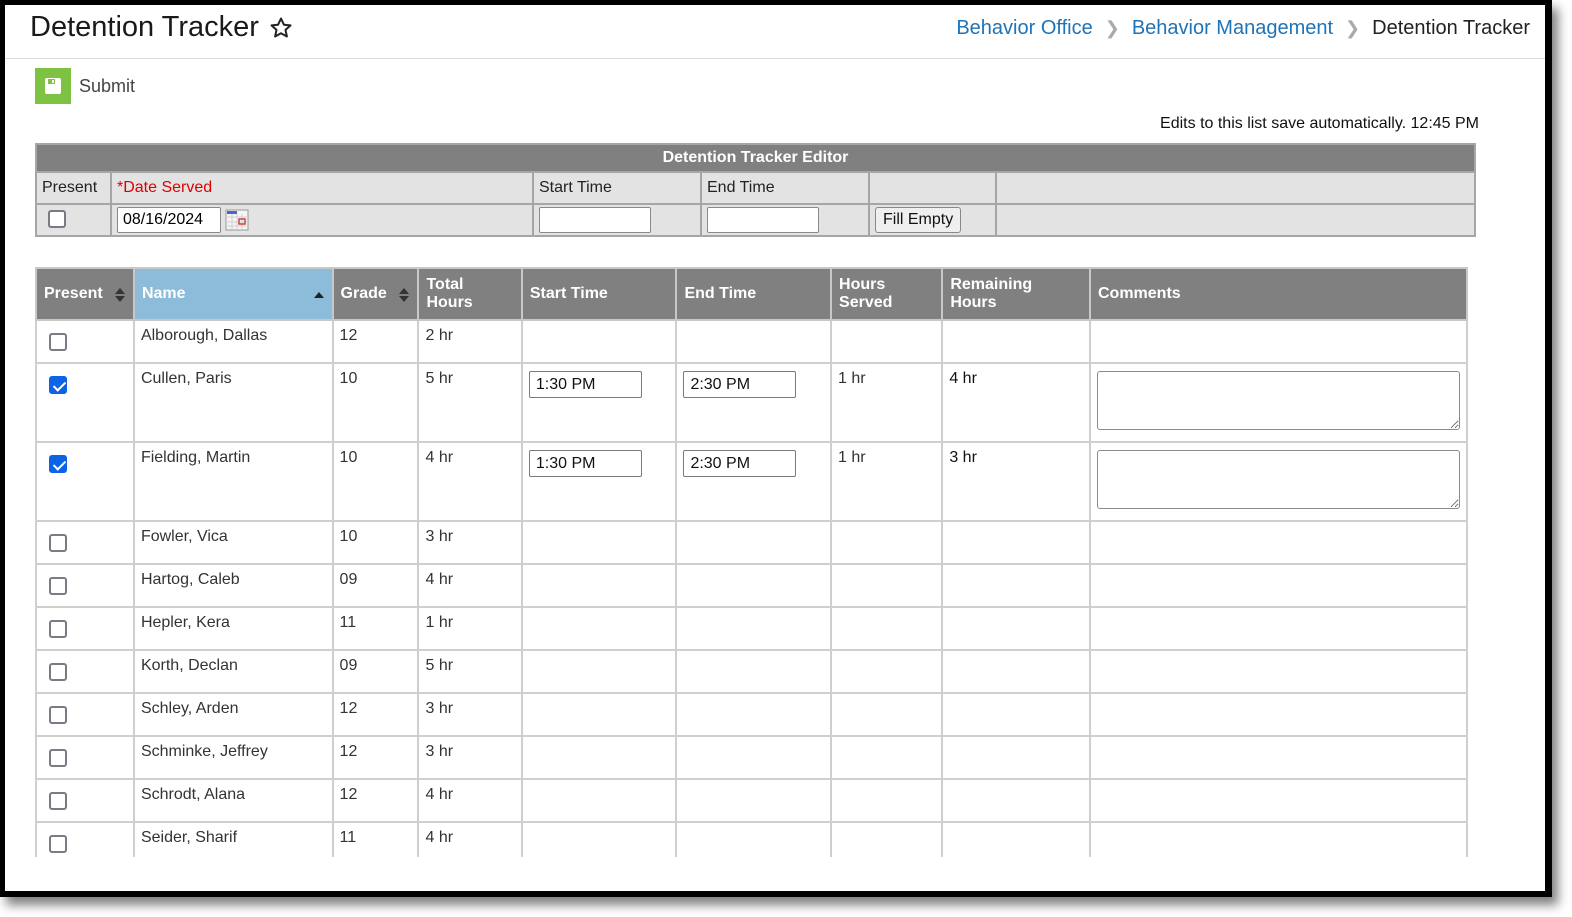 The height and width of the screenshot is (917, 1572). Describe the element at coordinates (193, 794) in the screenshot. I see `student-name: Schrodt, Alana` at that location.